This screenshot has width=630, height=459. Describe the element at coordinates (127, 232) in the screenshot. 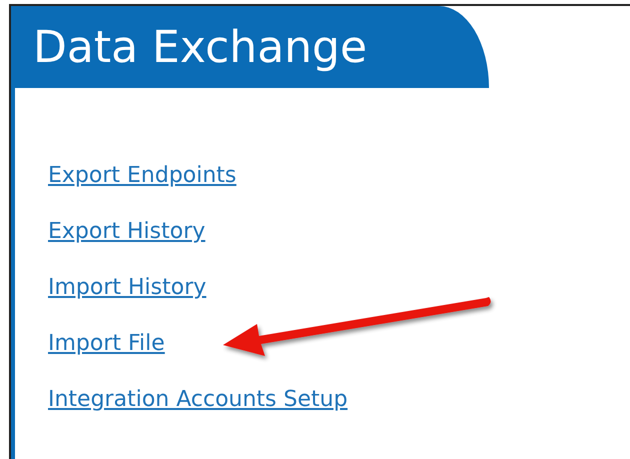

I see `nav-link: Export History` at that location.